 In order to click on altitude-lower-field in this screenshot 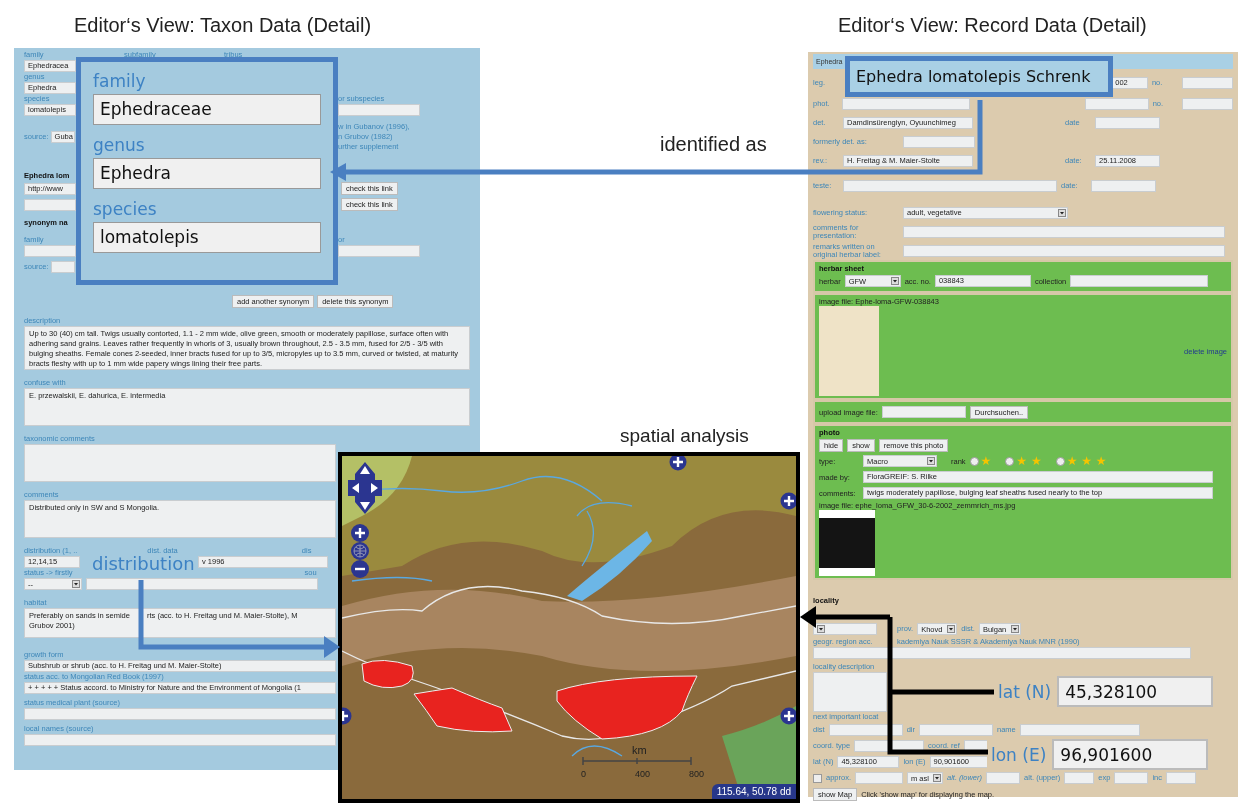, I will do `click(1003, 778)`.